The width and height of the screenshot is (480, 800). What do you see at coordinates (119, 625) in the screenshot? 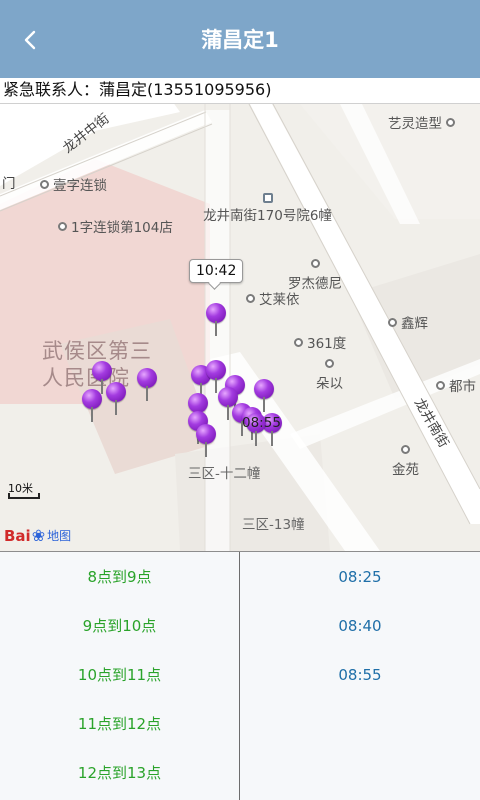
I see `time-range-item: 9点到10点` at bounding box center [119, 625].